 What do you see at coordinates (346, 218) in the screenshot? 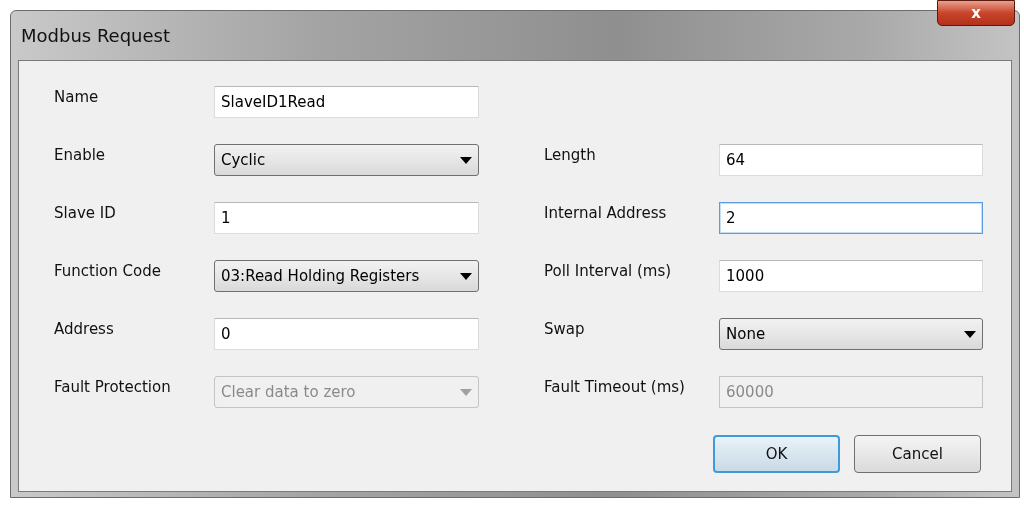
I see `input-field: 1` at bounding box center [346, 218].